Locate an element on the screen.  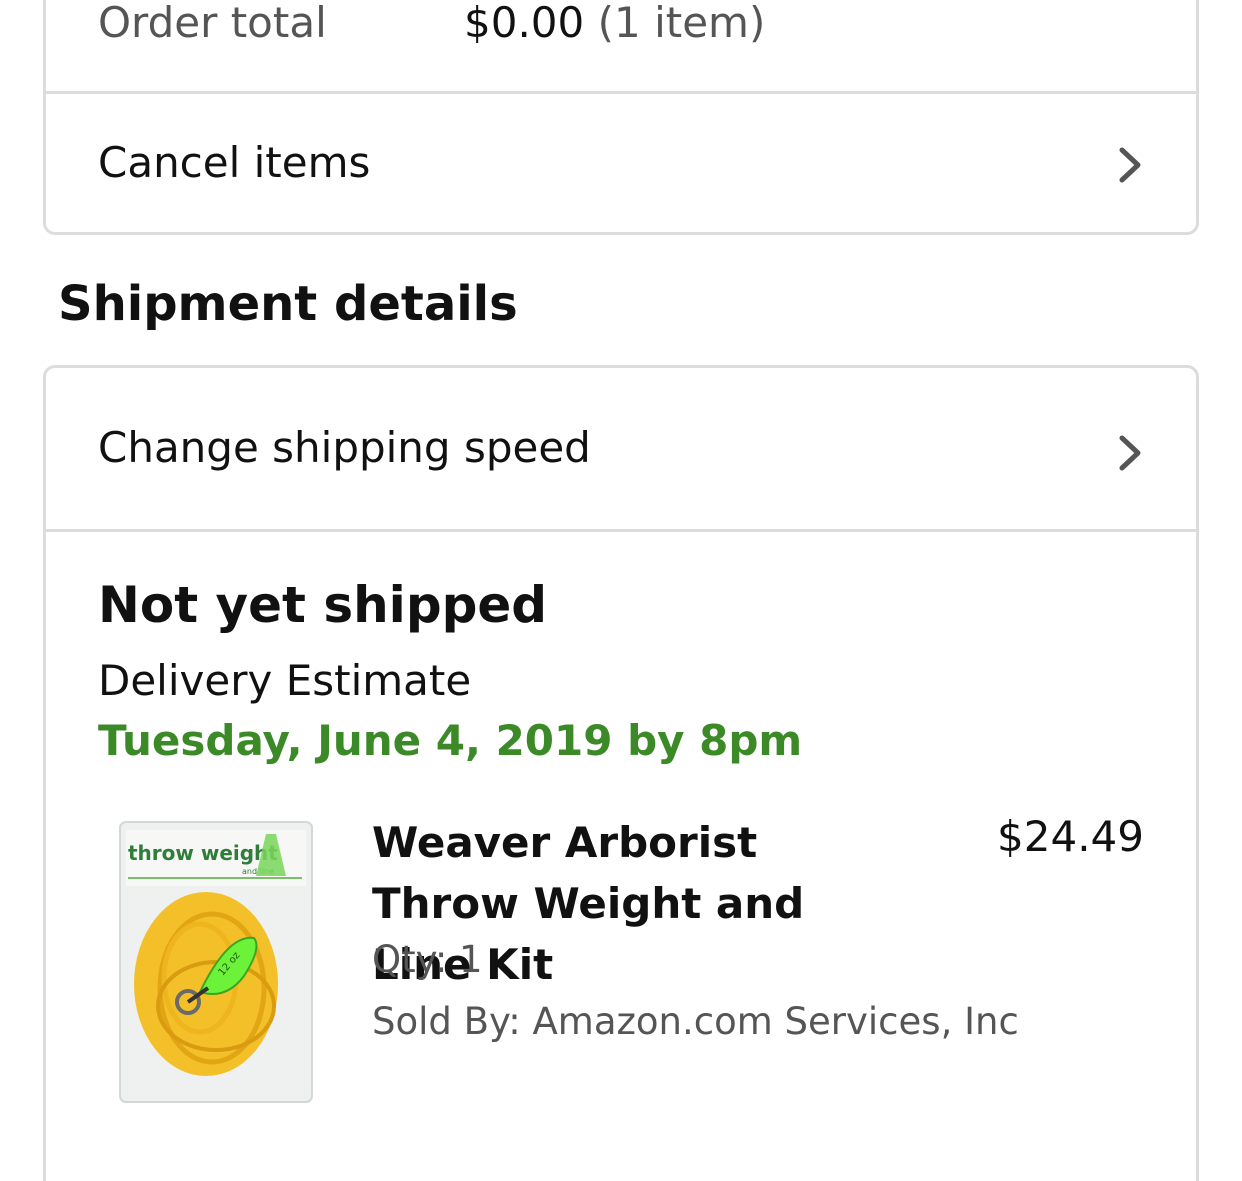
delivery-estimate-date: Tuesday, June 4, 2019 by 8pm is located at coordinates (450, 740).